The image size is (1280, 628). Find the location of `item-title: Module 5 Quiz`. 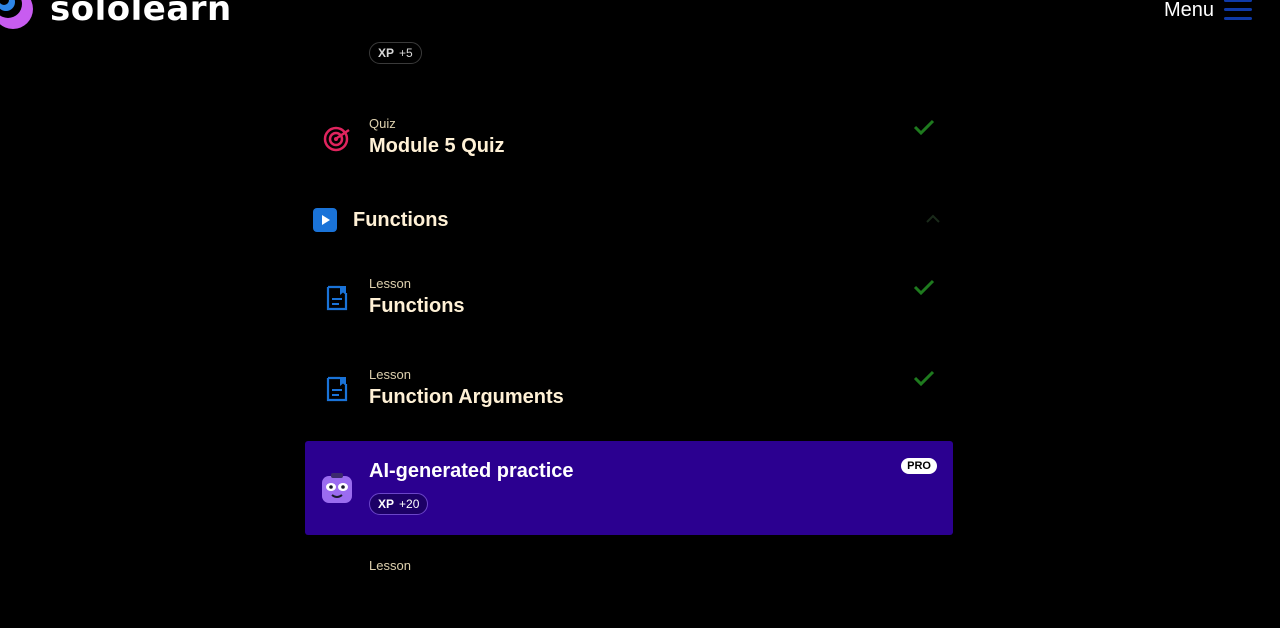

item-title: Module 5 Quiz is located at coordinates (437, 146).